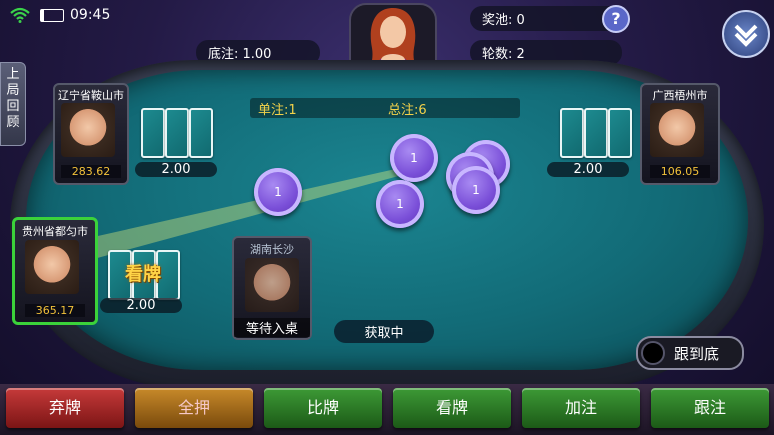  I want to click on prize-pool: 奖池: 0, so click(546, 18).